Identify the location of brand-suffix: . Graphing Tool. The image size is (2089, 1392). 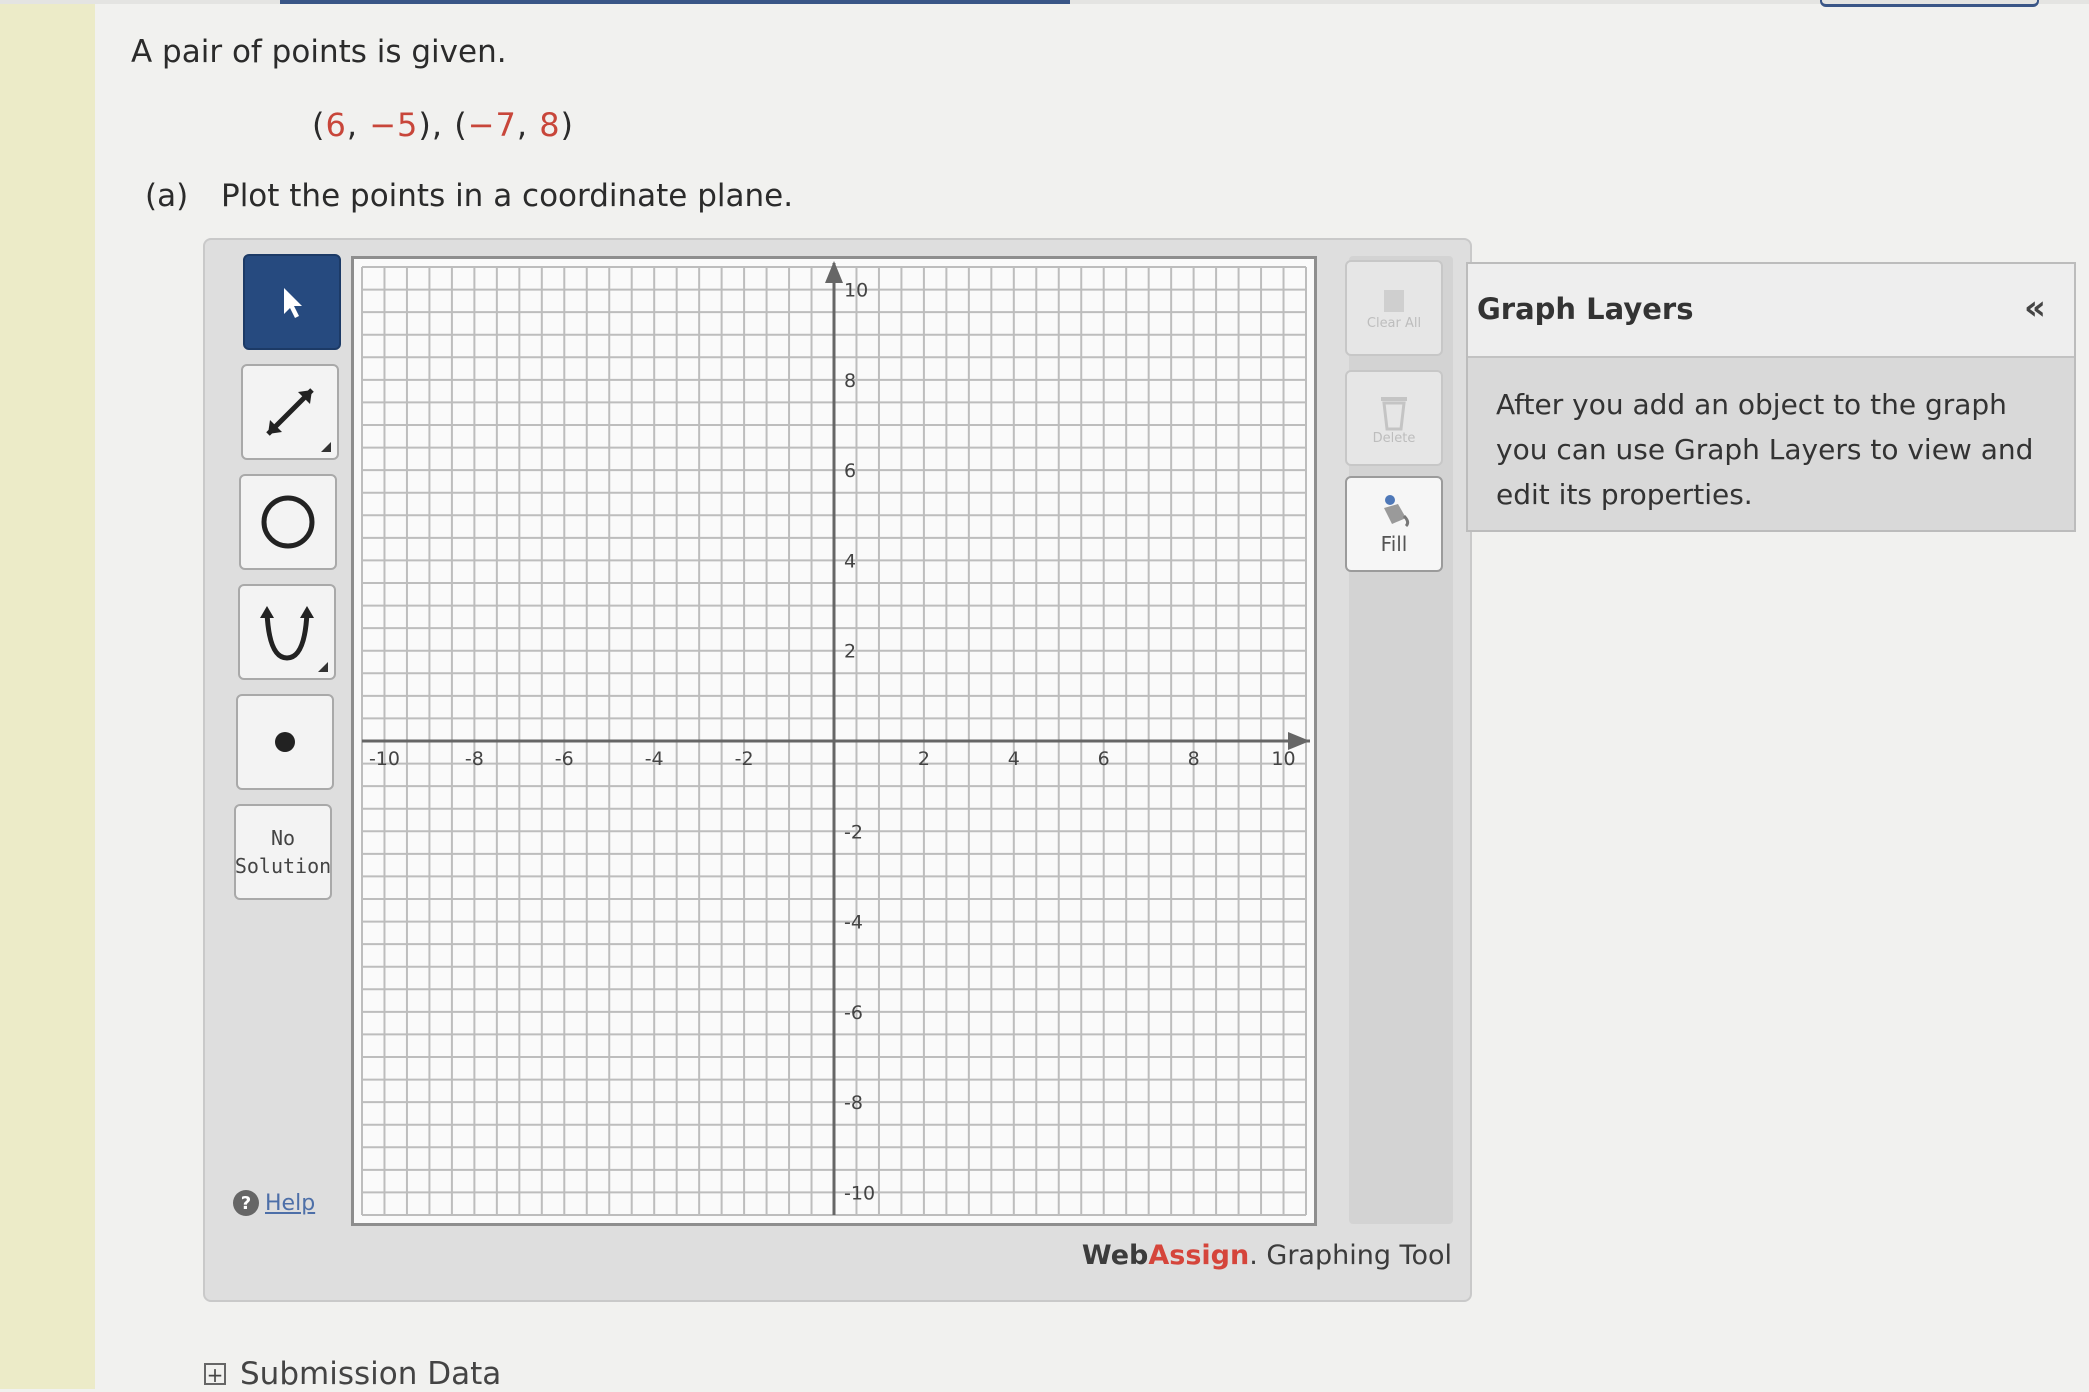
(1350, 1255).